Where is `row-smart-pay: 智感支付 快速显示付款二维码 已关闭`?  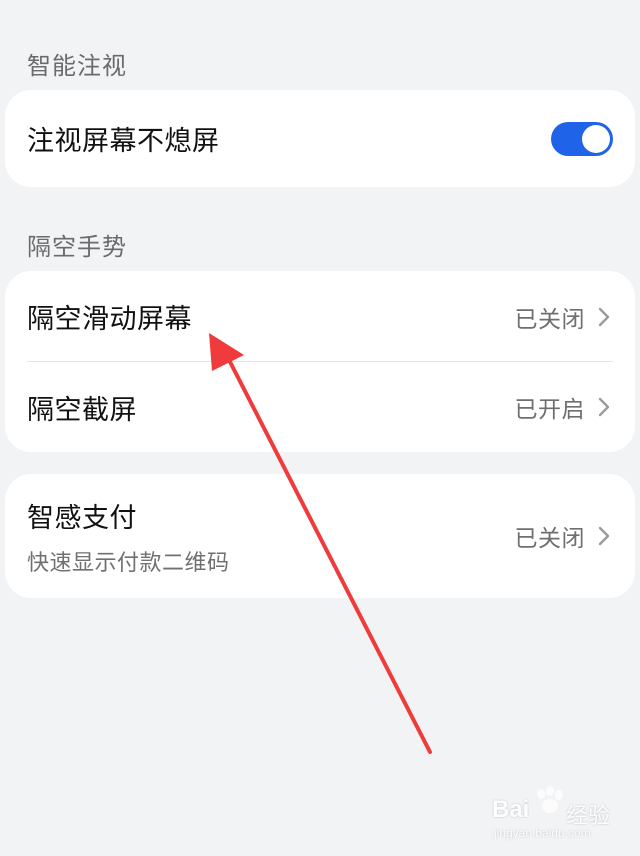 row-smart-pay: 智感支付 快速显示付款二维码 已关闭 is located at coordinates (320, 536).